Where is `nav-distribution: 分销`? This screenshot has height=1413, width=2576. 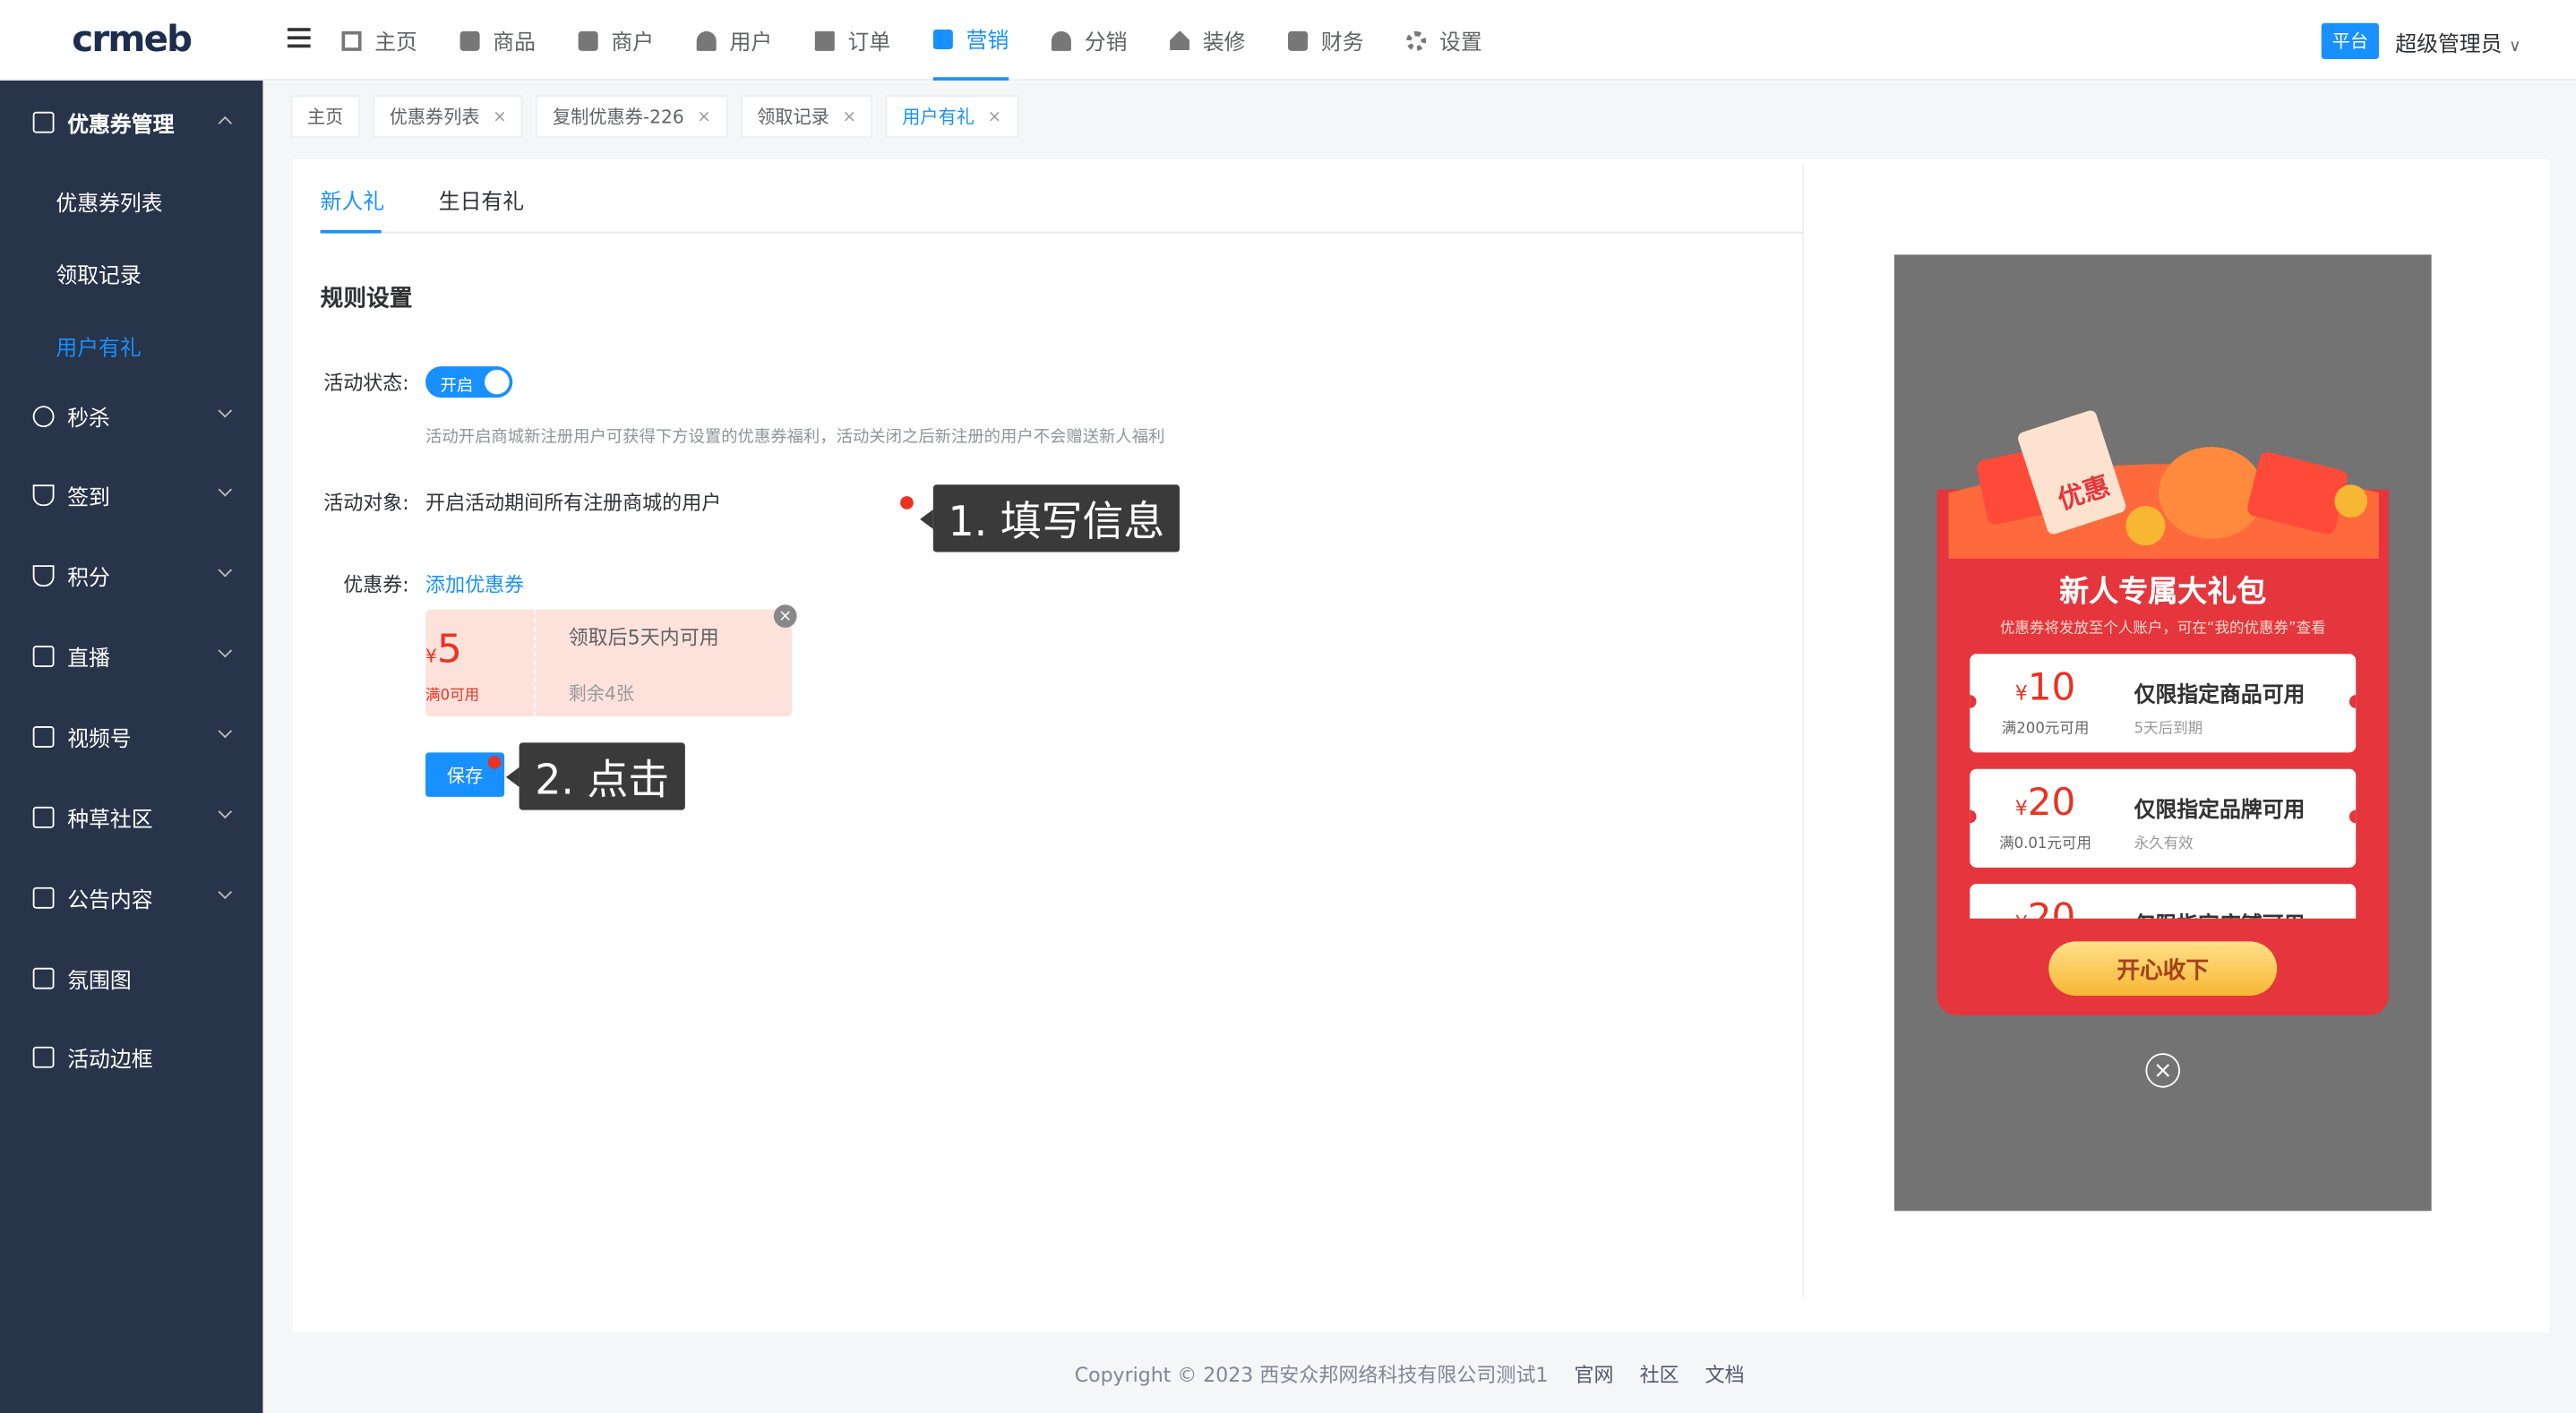
nav-distribution: 分销 is located at coordinates (1089, 40).